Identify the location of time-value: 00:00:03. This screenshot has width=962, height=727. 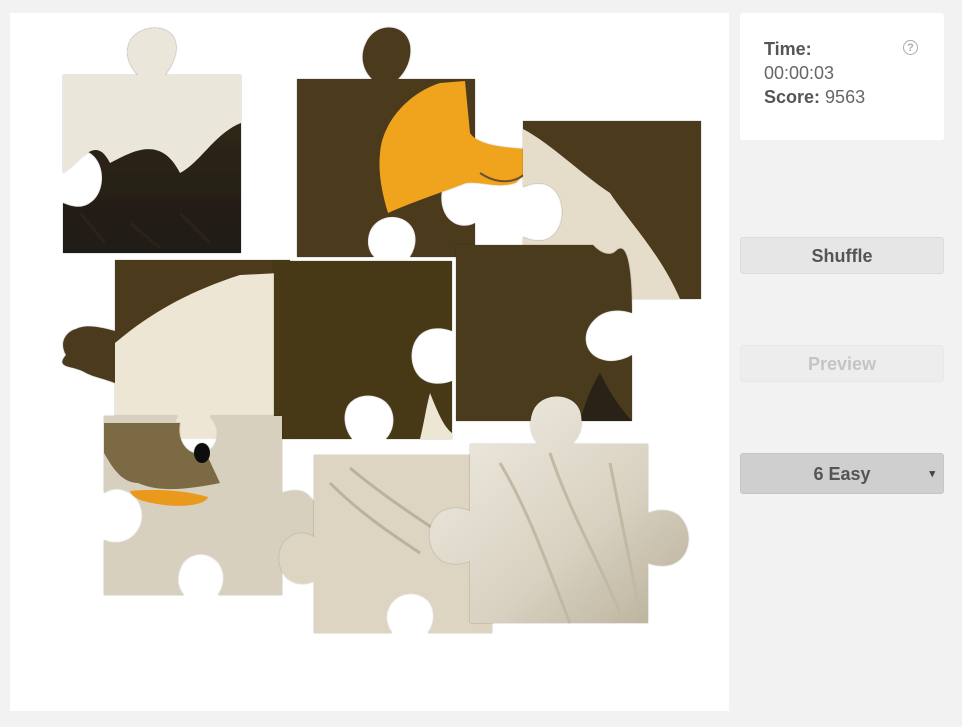
(799, 73).